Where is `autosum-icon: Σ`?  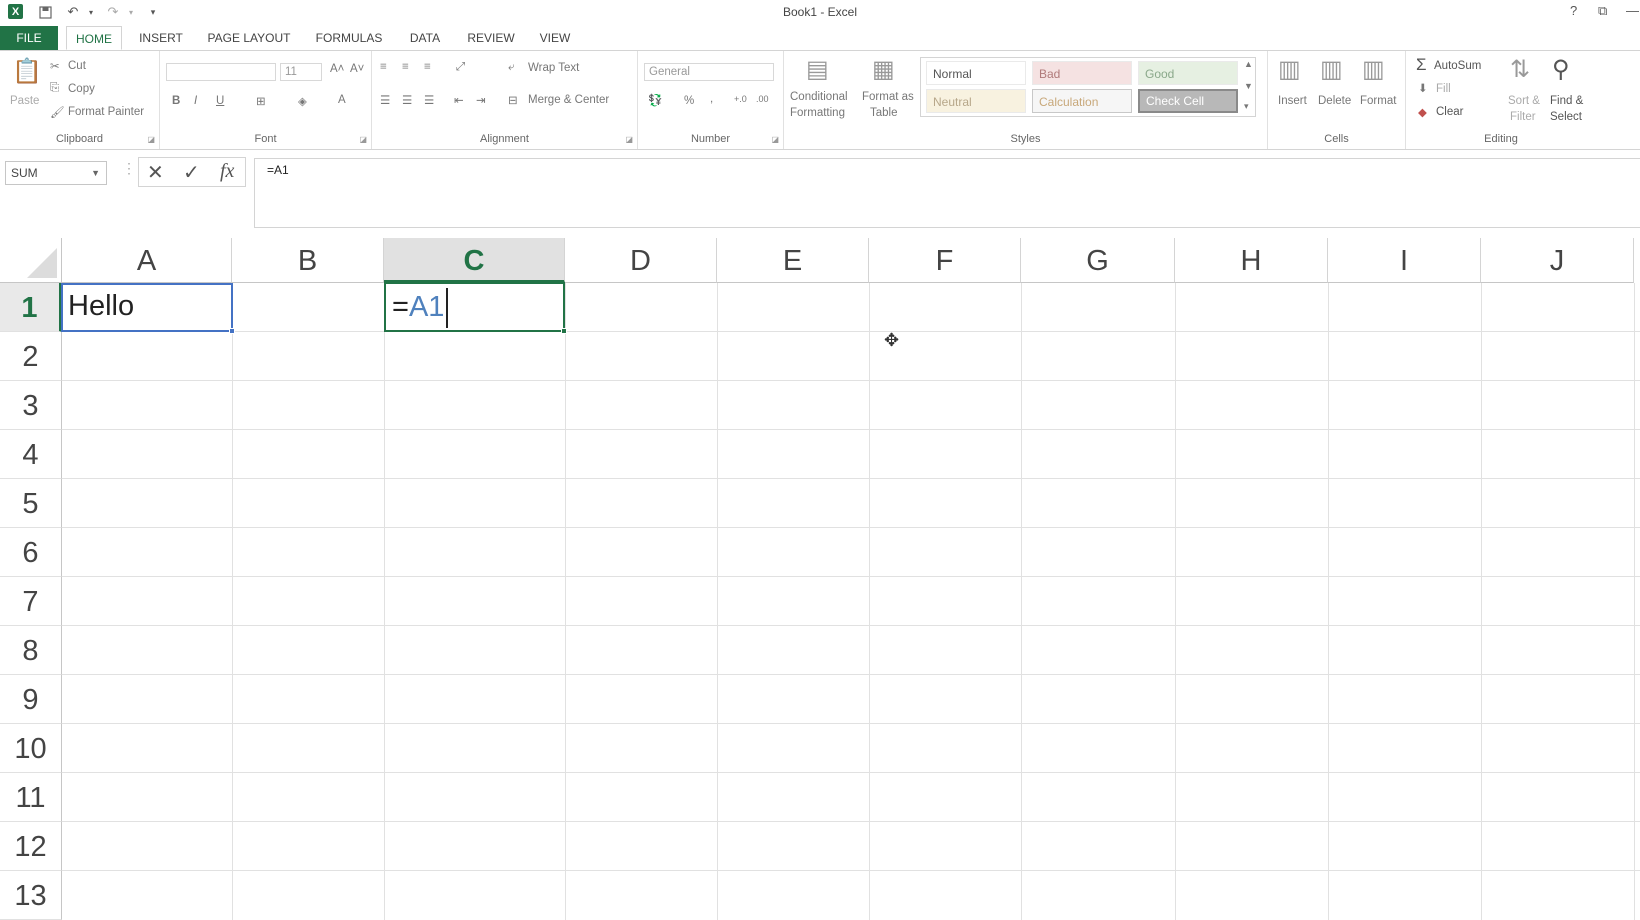
autosum-icon: Σ is located at coordinates (1421, 65).